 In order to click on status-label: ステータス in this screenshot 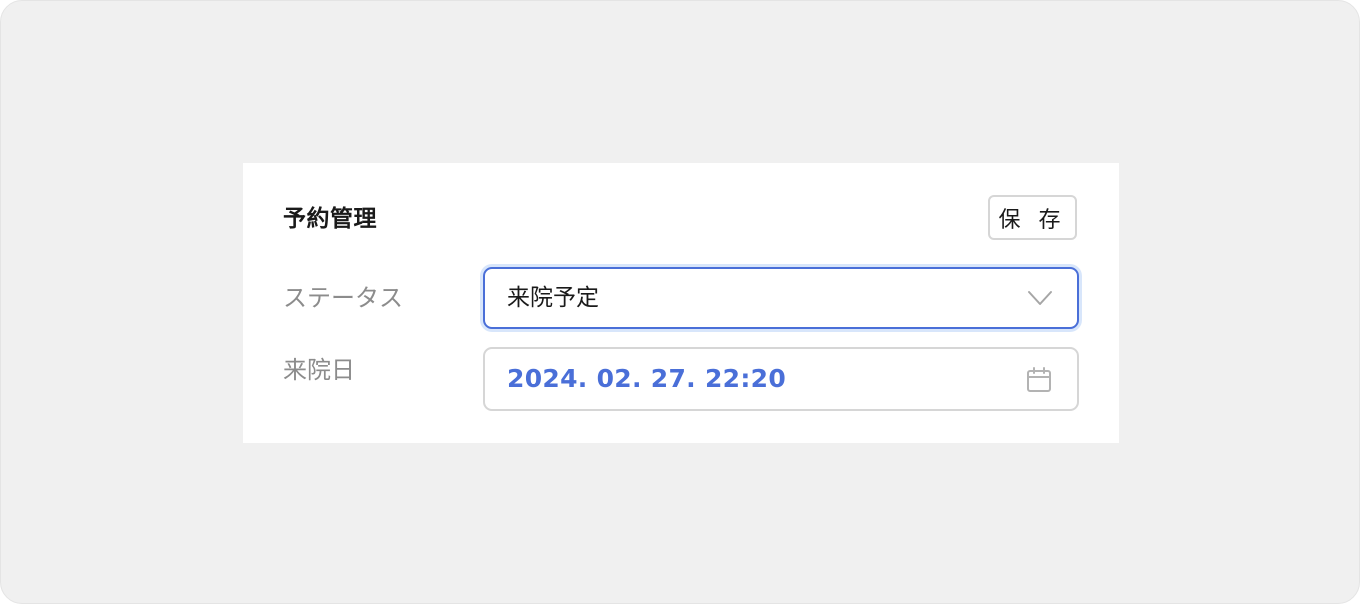, I will do `click(343, 298)`.